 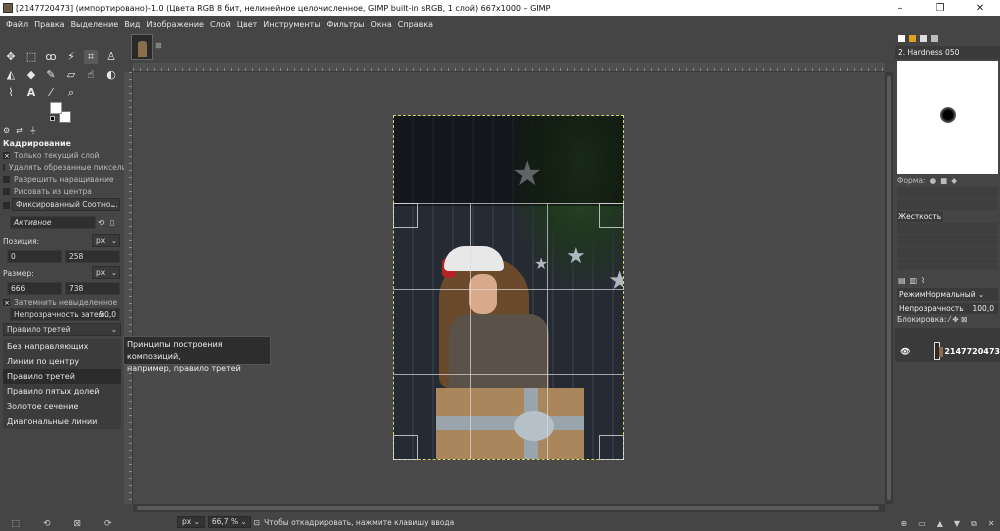 I want to click on menu-filters: Фильтры, so click(x=346, y=24).